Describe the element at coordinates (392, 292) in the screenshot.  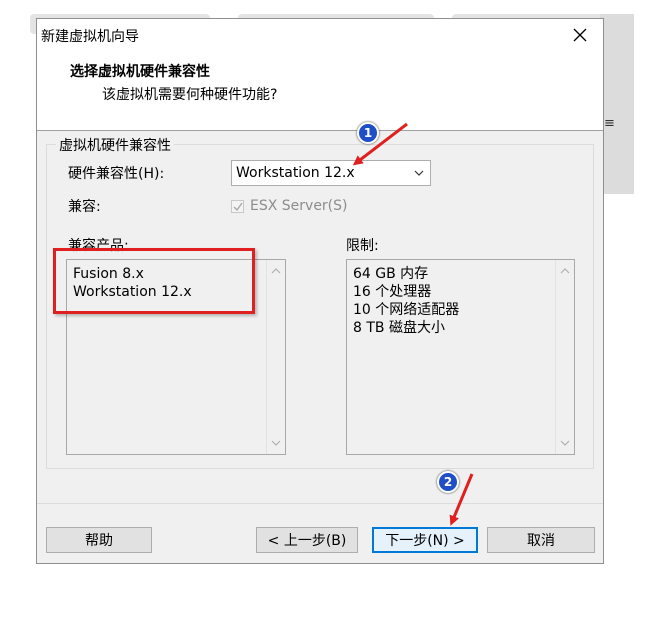
I see `list-item: 16 个处理器` at that location.